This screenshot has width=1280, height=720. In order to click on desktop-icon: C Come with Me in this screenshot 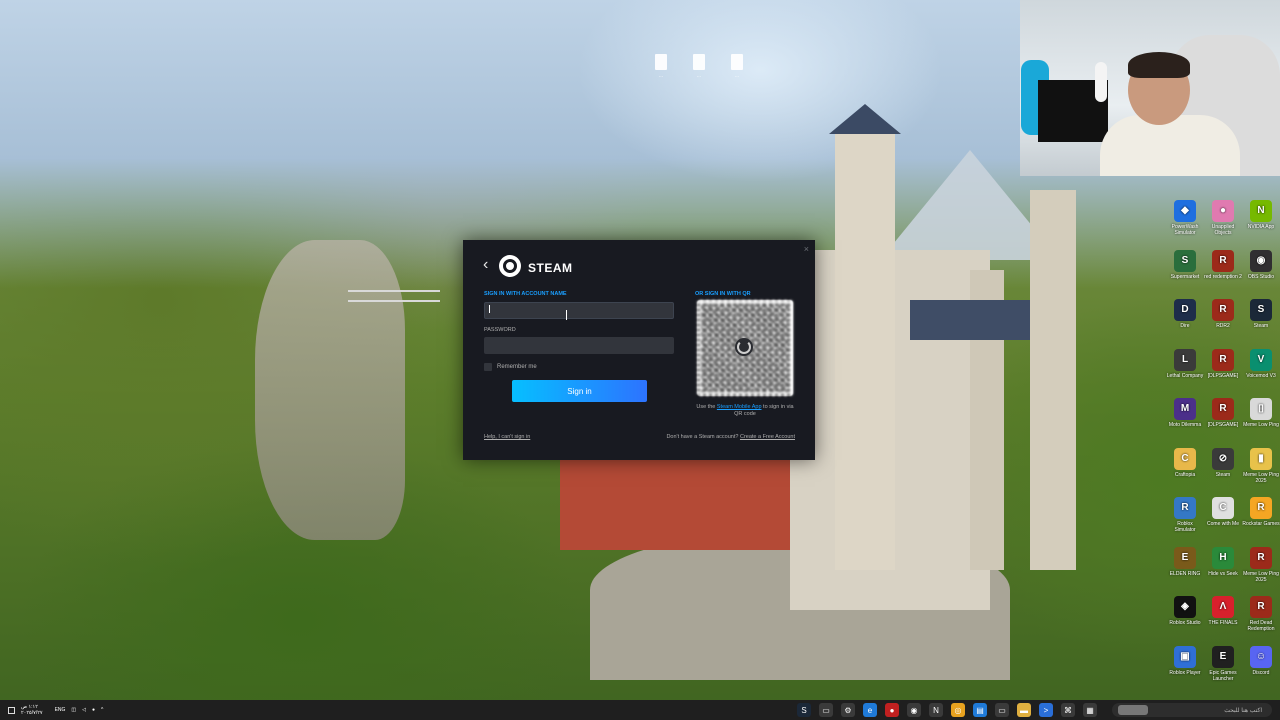, I will do `click(1223, 512)`.